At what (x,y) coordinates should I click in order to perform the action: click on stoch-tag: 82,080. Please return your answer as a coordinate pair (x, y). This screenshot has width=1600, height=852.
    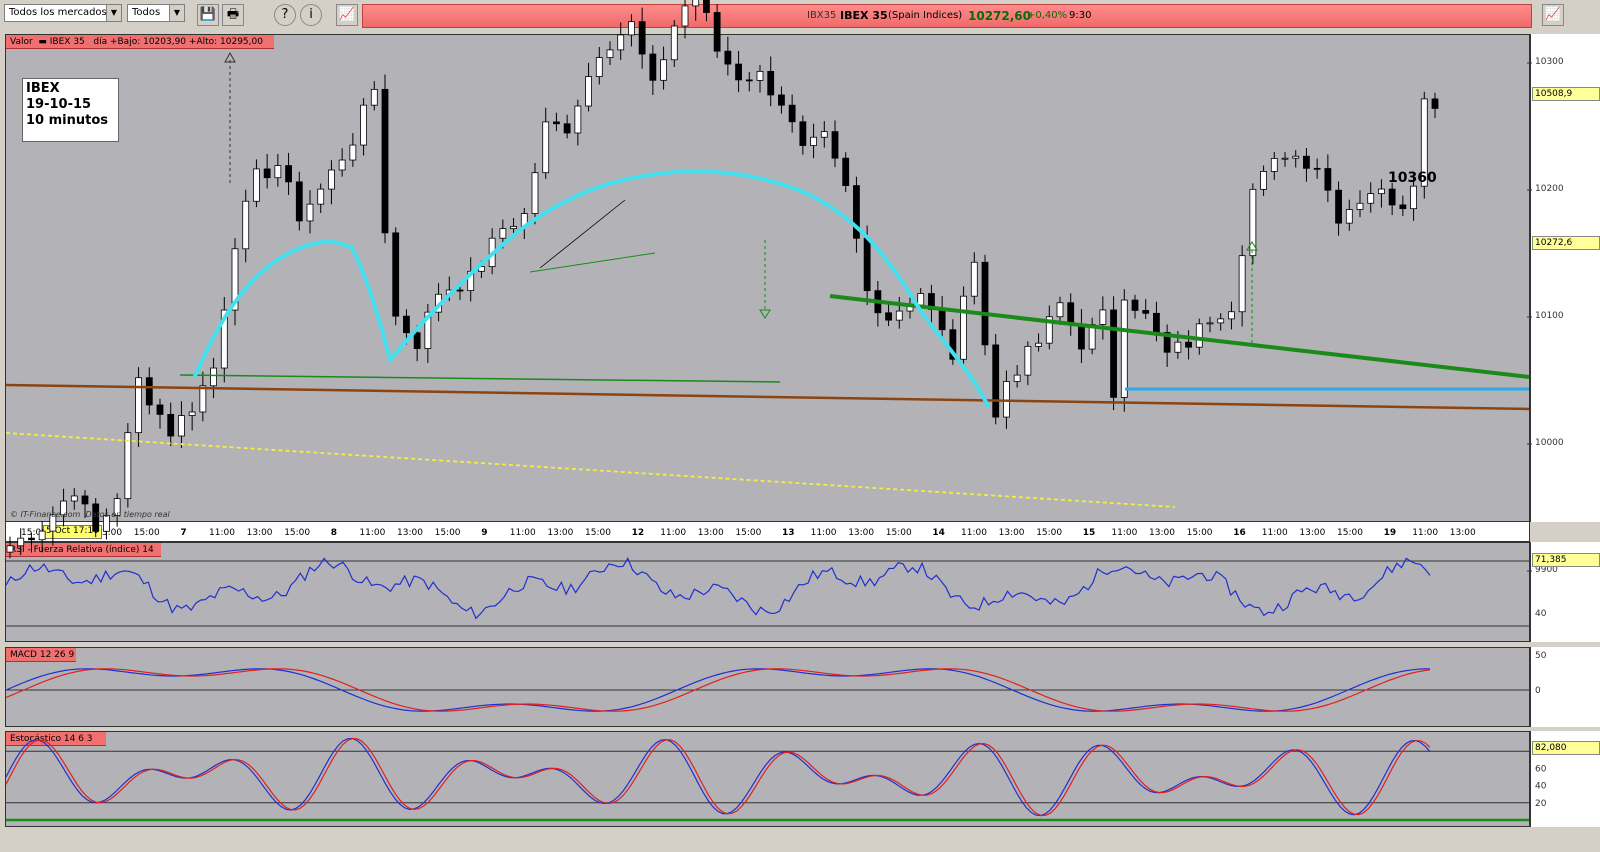
    Looking at the image, I should click on (1566, 748).